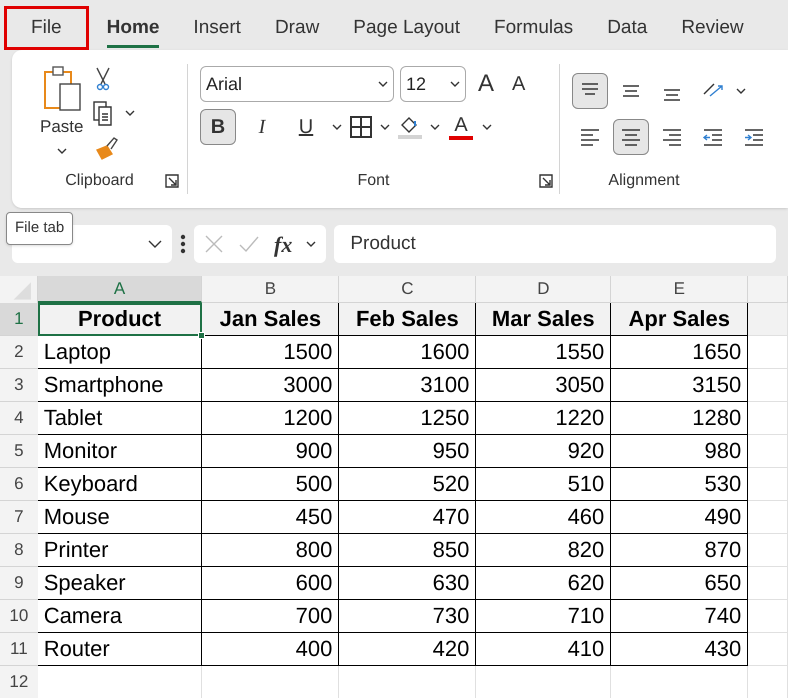 The image size is (788, 698). I want to click on shrink-font-button: A, so click(519, 84).